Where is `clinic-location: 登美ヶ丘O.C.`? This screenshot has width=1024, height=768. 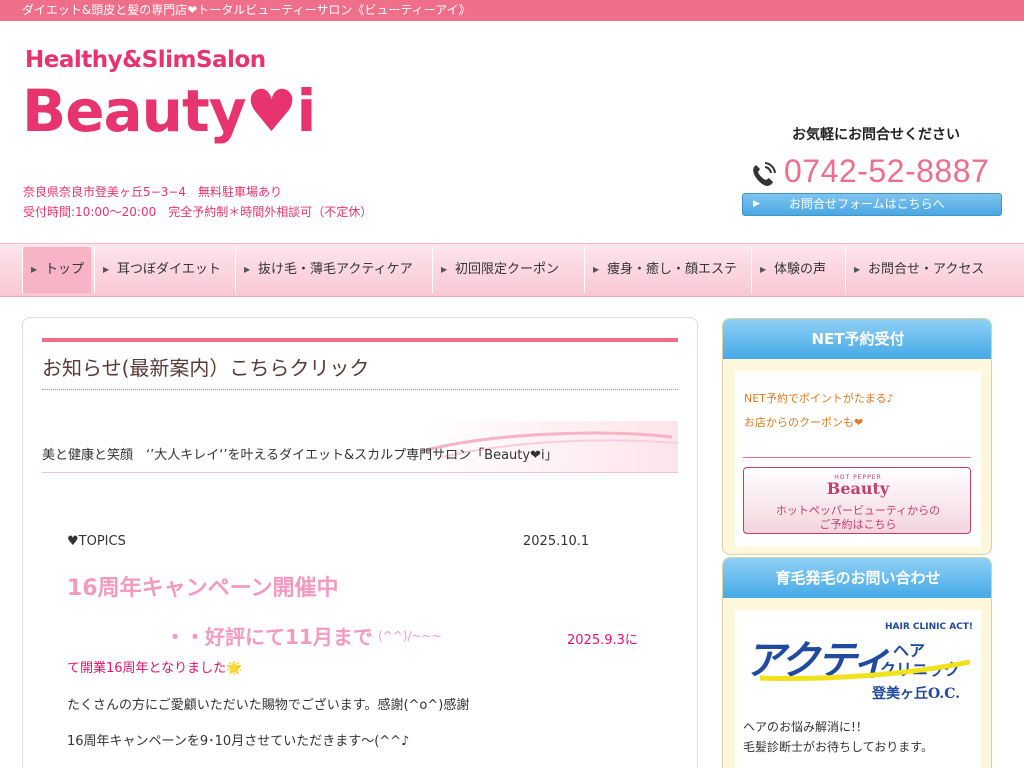 clinic-location: 登美ヶ丘O.C. is located at coordinates (916, 694).